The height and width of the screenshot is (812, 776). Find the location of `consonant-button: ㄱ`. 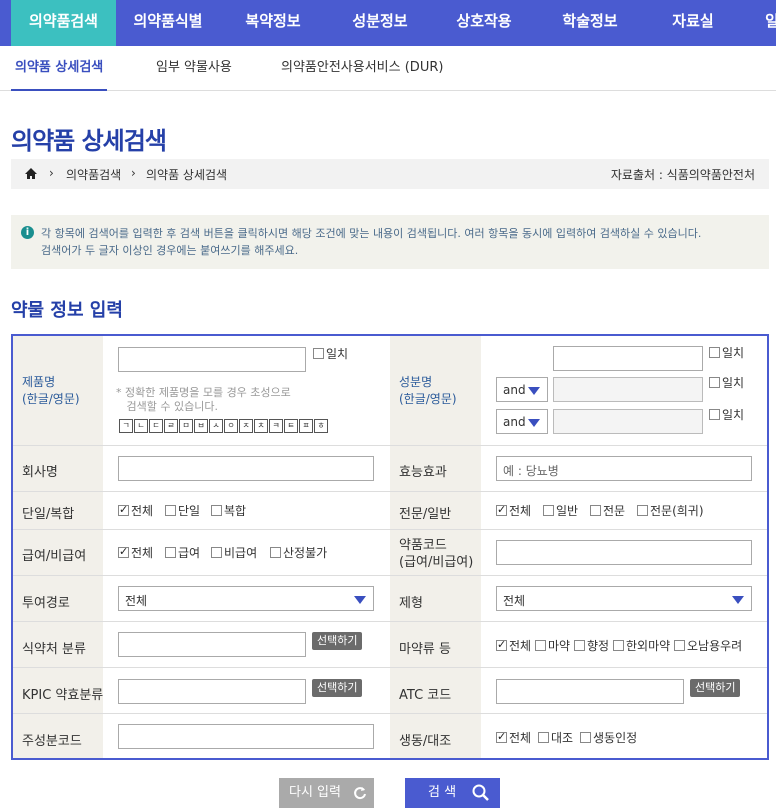

consonant-button: ㄱ is located at coordinates (126, 426).